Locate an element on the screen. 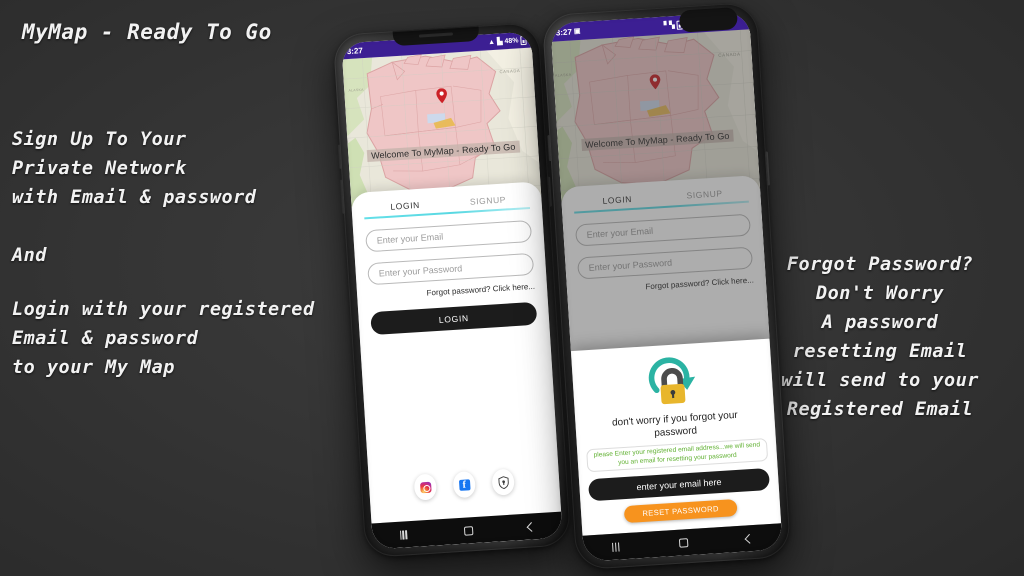 The width and height of the screenshot is (1024, 576). facebook-icon: f is located at coordinates (464, 484).